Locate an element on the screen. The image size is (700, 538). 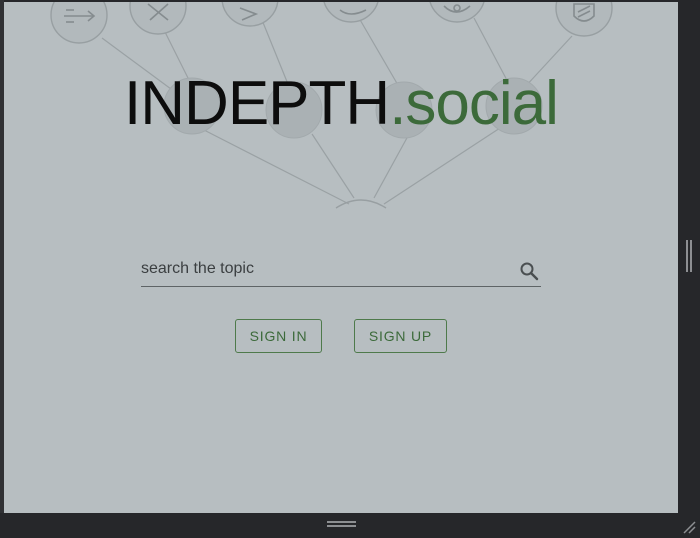
vertical-resize-handle is located at coordinates (689, 256).